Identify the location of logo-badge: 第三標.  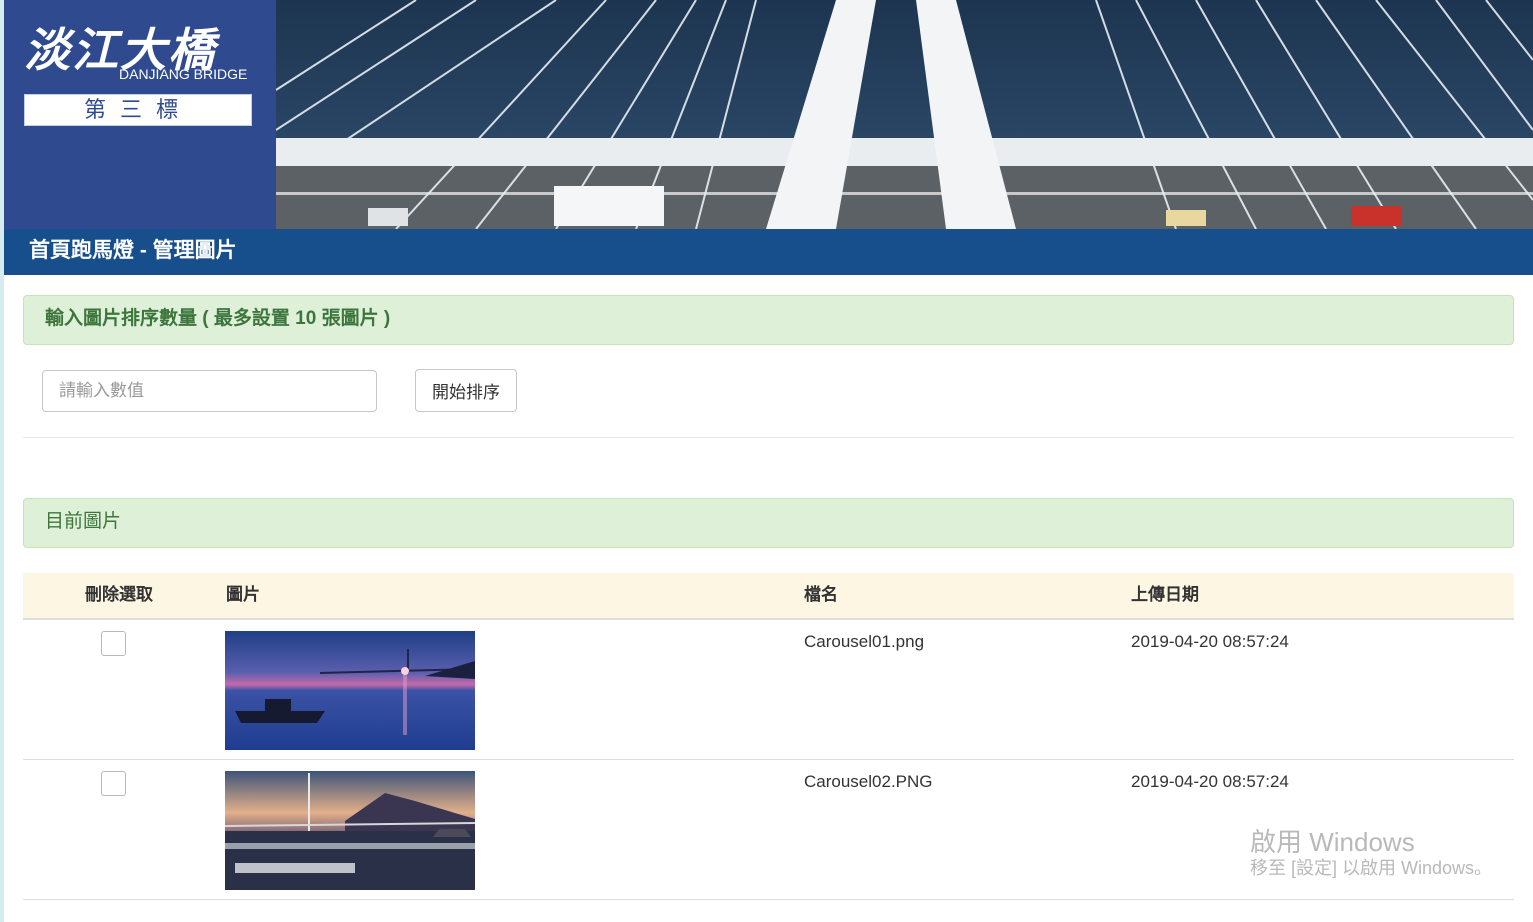
(138, 110).